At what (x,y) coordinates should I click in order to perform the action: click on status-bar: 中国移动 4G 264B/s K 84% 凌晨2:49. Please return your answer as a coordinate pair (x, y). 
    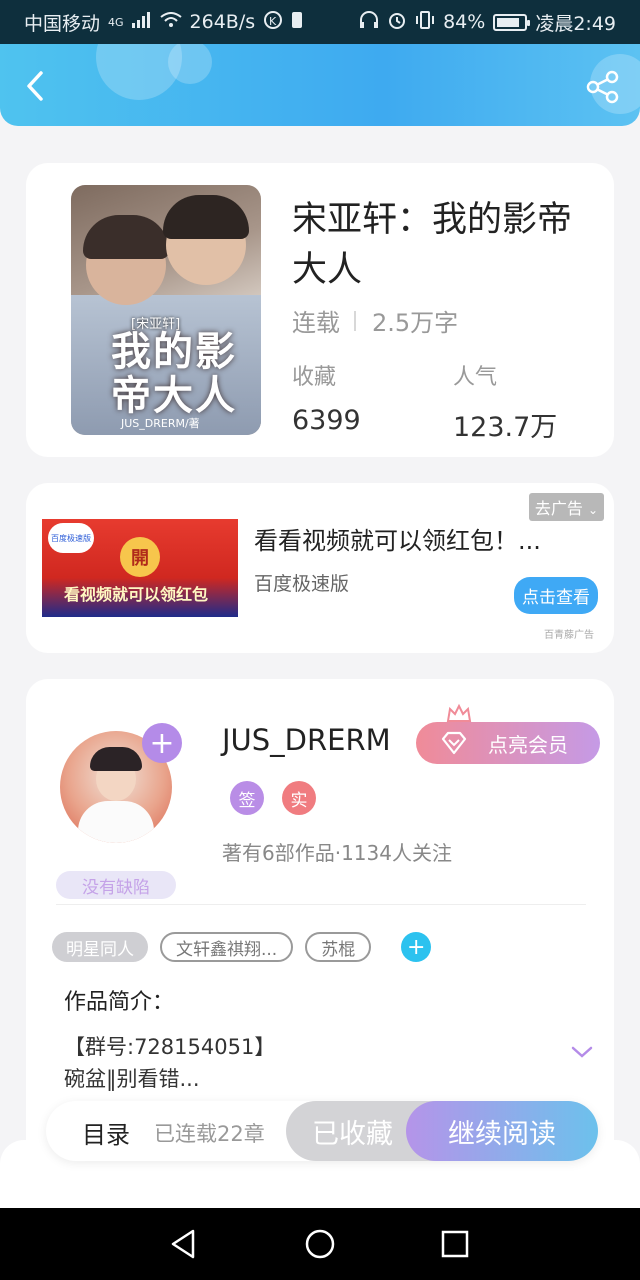
    Looking at the image, I should click on (320, 22).